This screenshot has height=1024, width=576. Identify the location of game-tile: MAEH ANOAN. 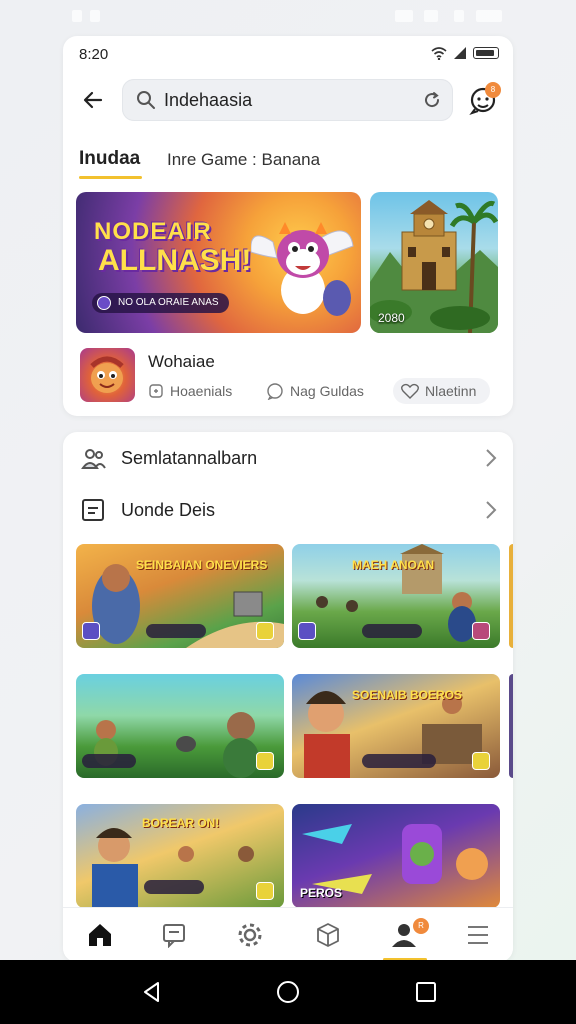
(396, 596).